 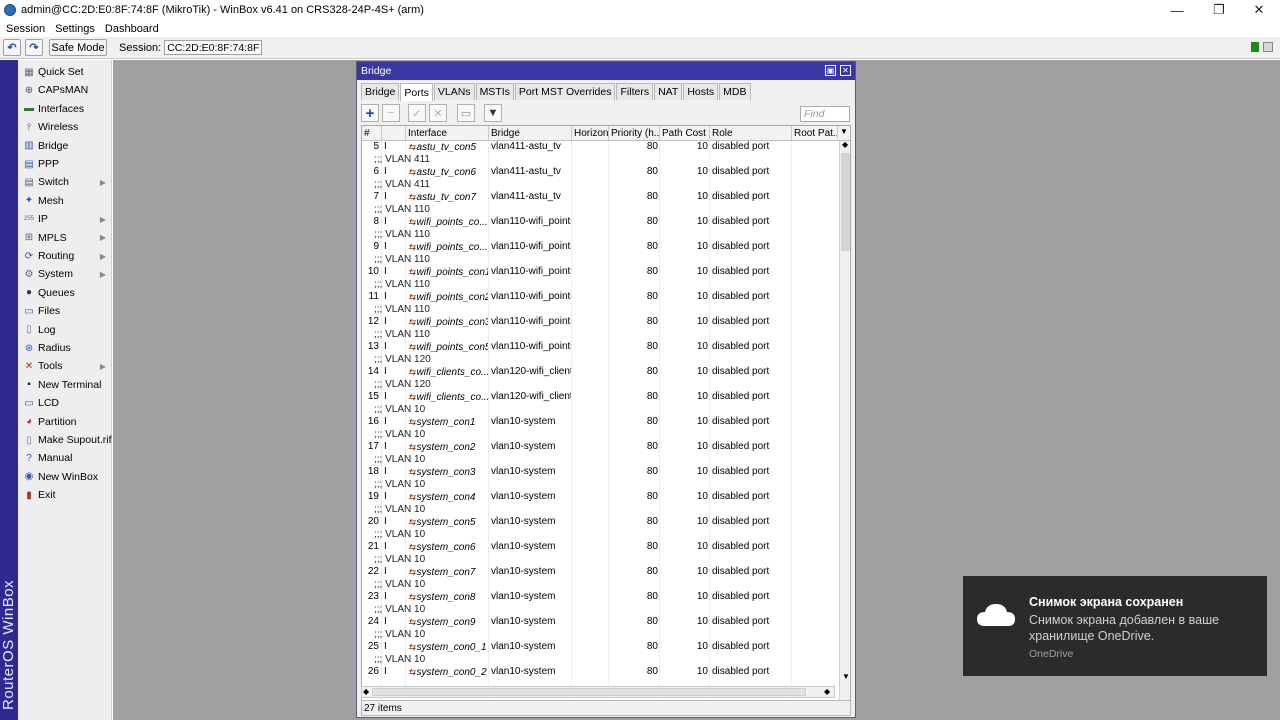 I want to click on tab-port-mst-overrides: Port MST Overrides, so click(x=565, y=91).